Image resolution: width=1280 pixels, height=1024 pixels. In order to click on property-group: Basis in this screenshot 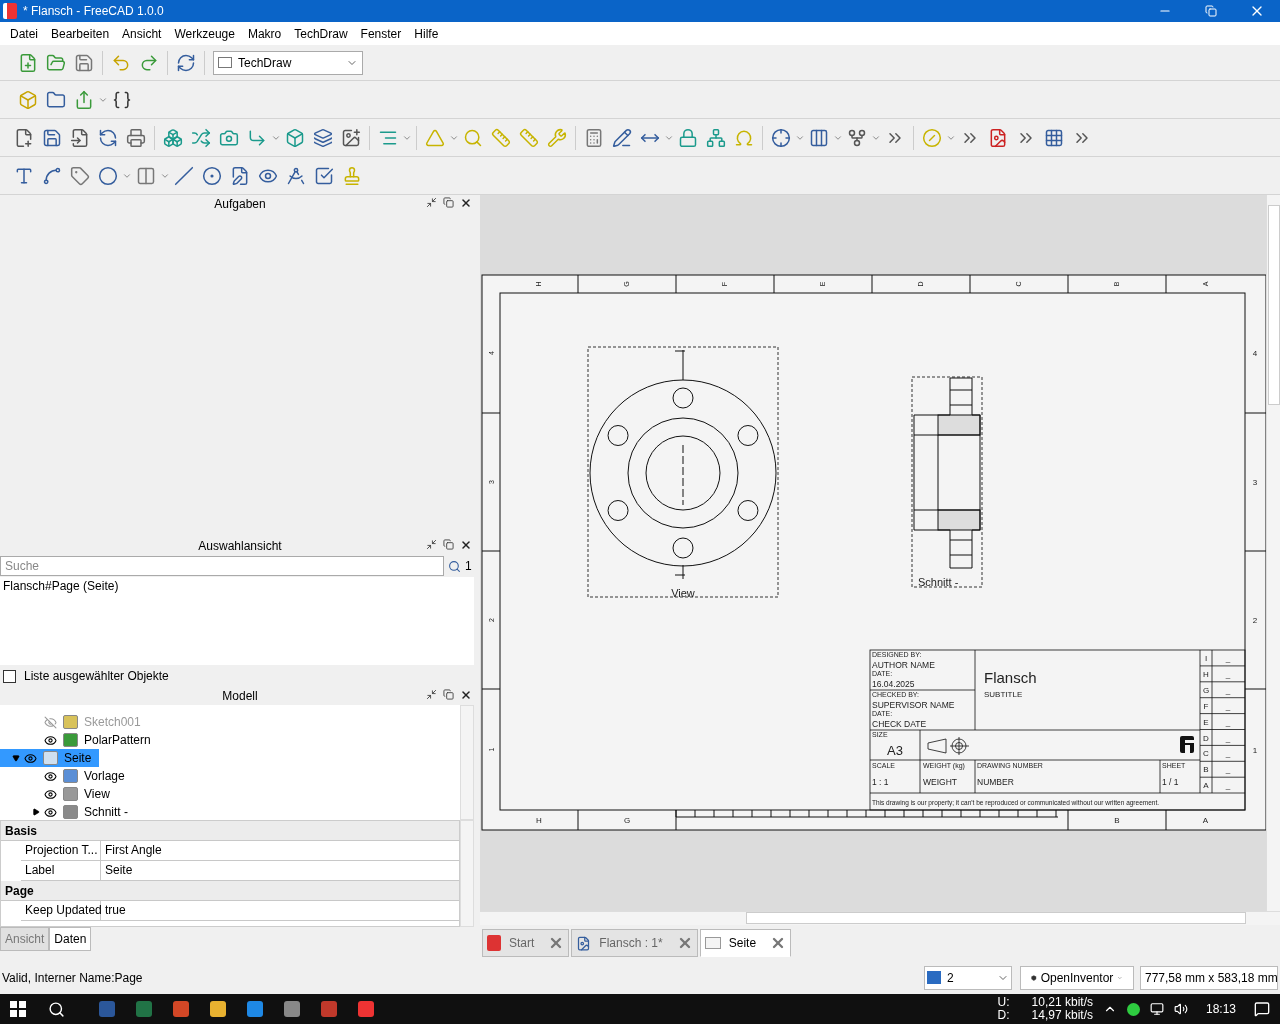, I will do `click(230, 831)`.